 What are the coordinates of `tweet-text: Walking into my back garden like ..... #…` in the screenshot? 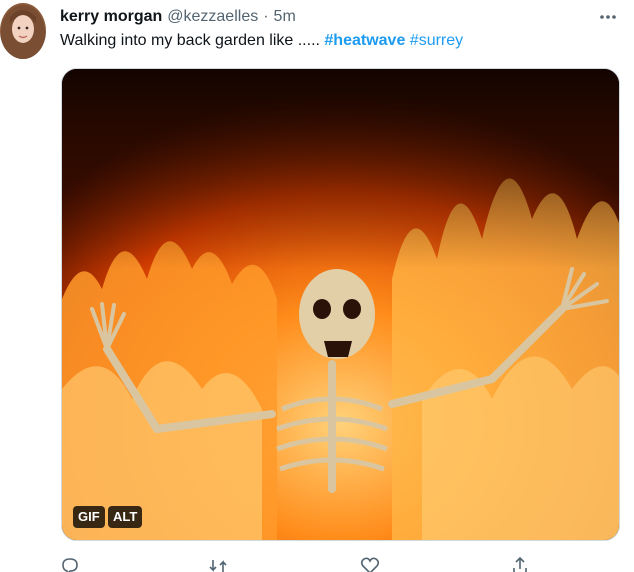 It's located at (261, 41).